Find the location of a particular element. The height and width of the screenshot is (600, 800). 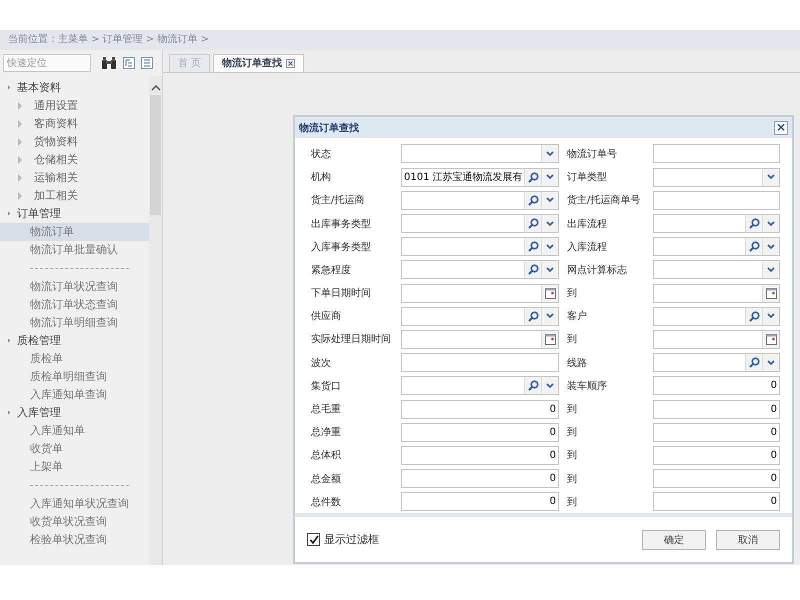

tree-group: 质检管理 is located at coordinates (74, 341).